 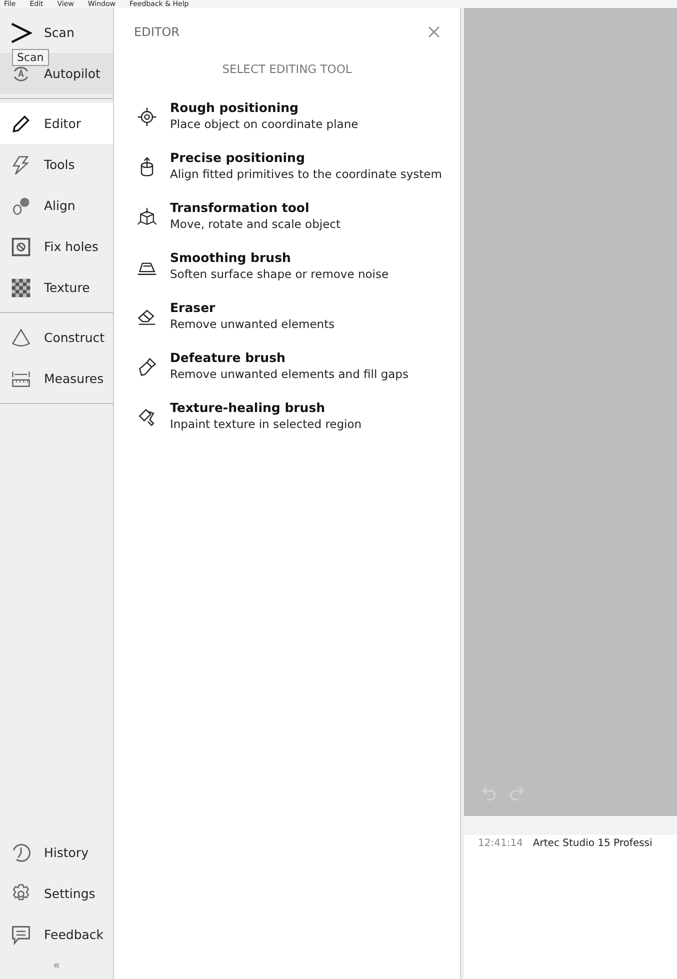 What do you see at coordinates (30, 57) in the screenshot?
I see `tooltip: Scan` at bounding box center [30, 57].